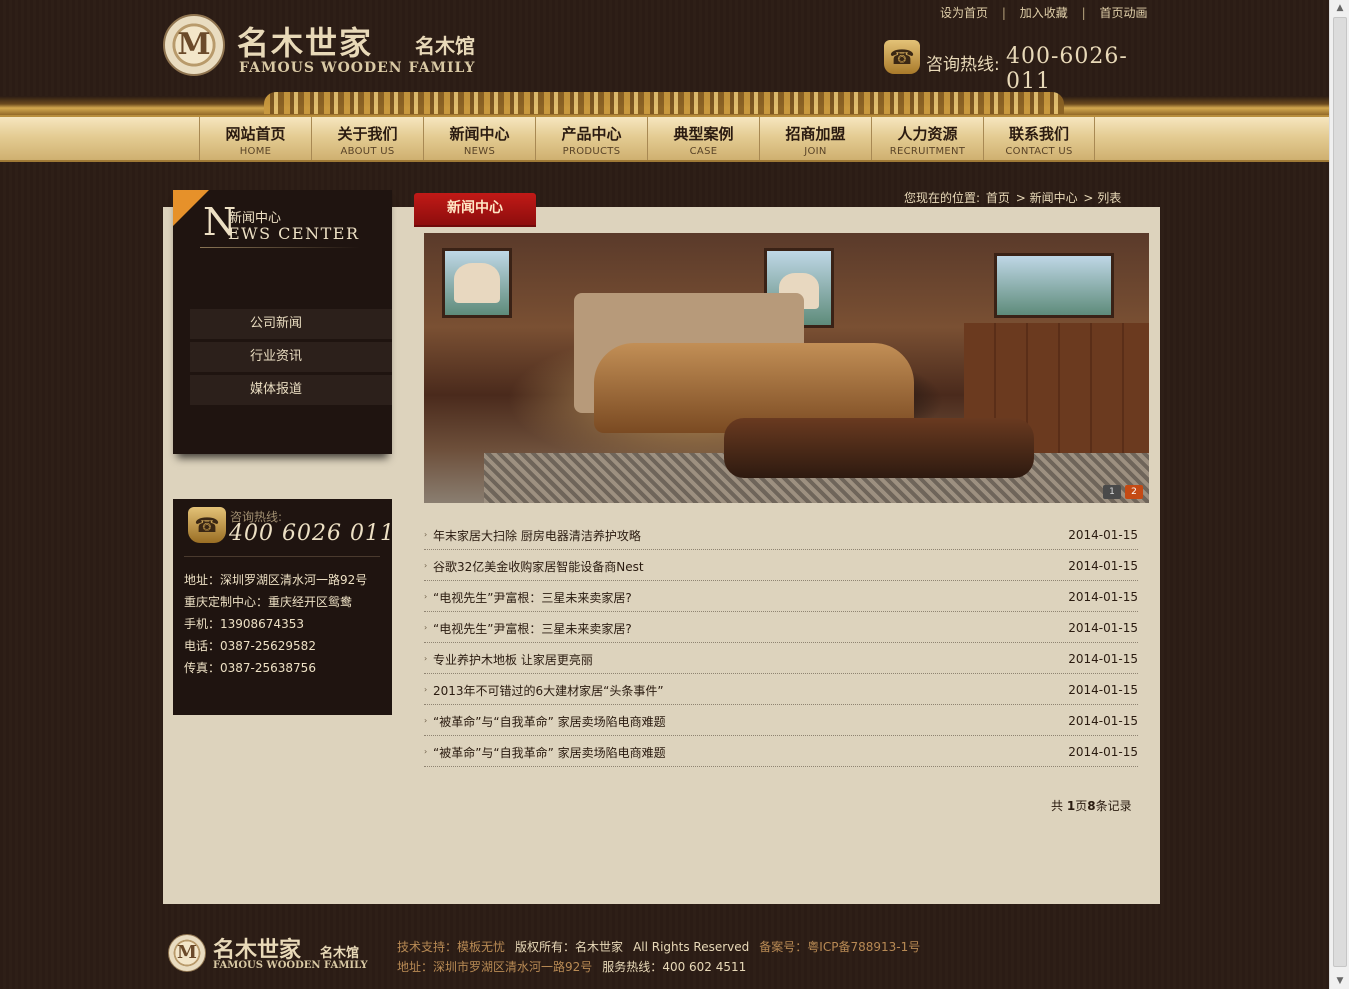 This screenshot has width=1349, height=989. I want to click on news-title: 2013年不可错过的6大建材家居“头条事件”, so click(548, 690).